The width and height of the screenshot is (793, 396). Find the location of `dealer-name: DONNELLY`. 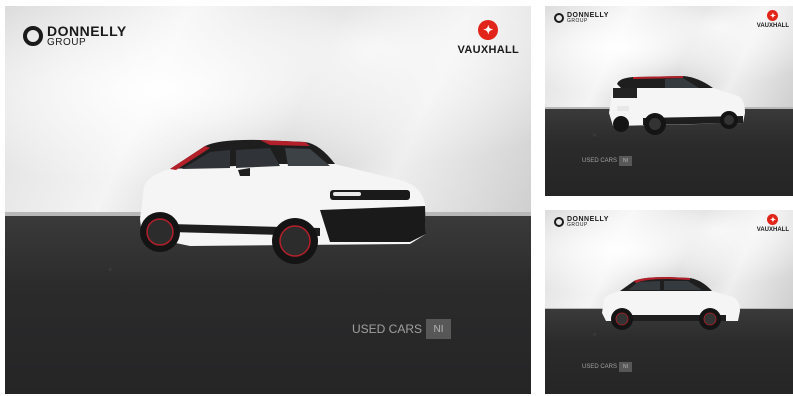

dealer-name: DONNELLY is located at coordinates (87, 31).